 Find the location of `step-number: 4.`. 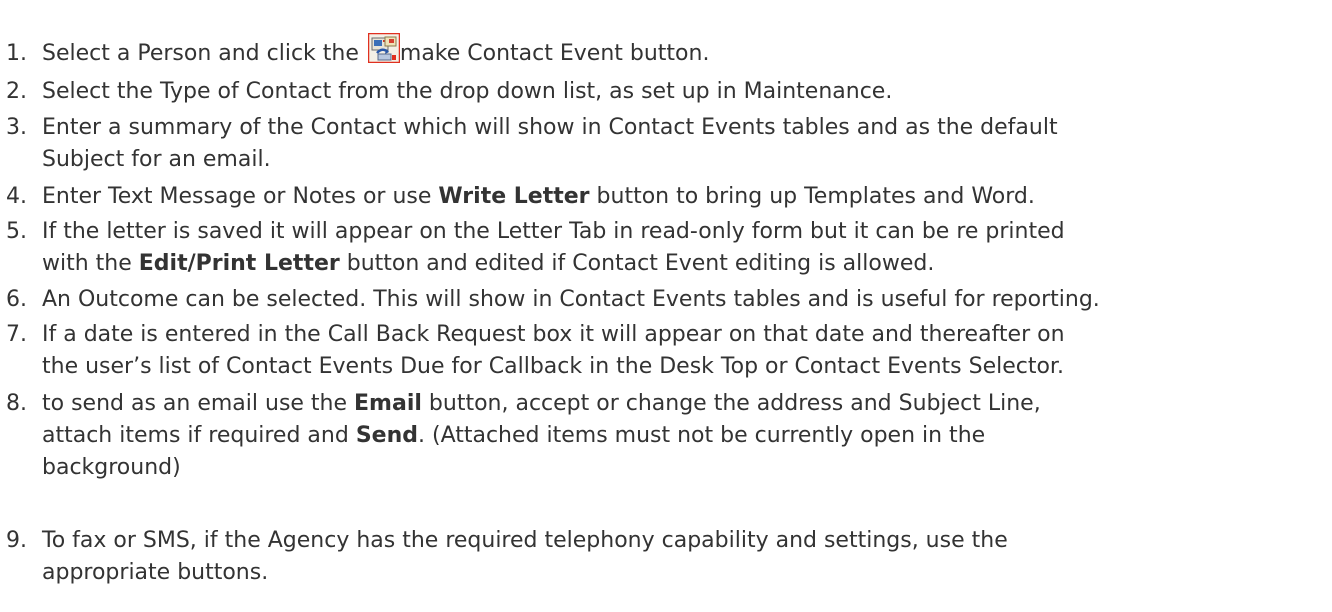

step-number: 4. is located at coordinates (16, 196).